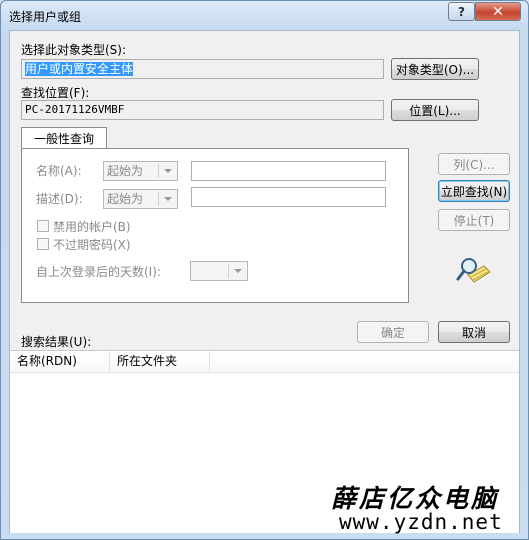  What do you see at coordinates (74, 50) in the screenshot?
I see `object-type-label: 选择此对象类型(S):` at bounding box center [74, 50].